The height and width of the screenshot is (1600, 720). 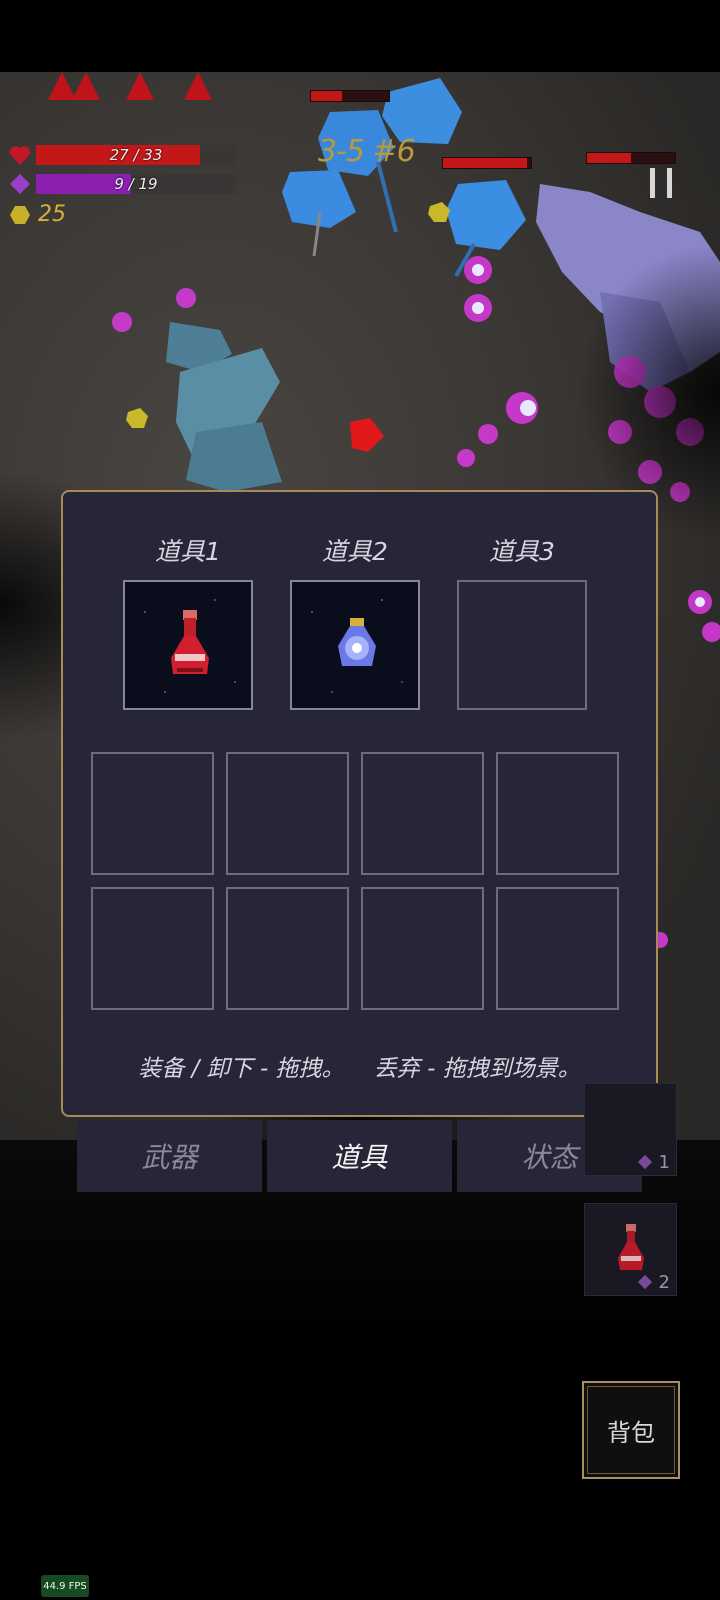 What do you see at coordinates (522, 551) in the screenshot?
I see `quick-slot-label: 道具3` at bounding box center [522, 551].